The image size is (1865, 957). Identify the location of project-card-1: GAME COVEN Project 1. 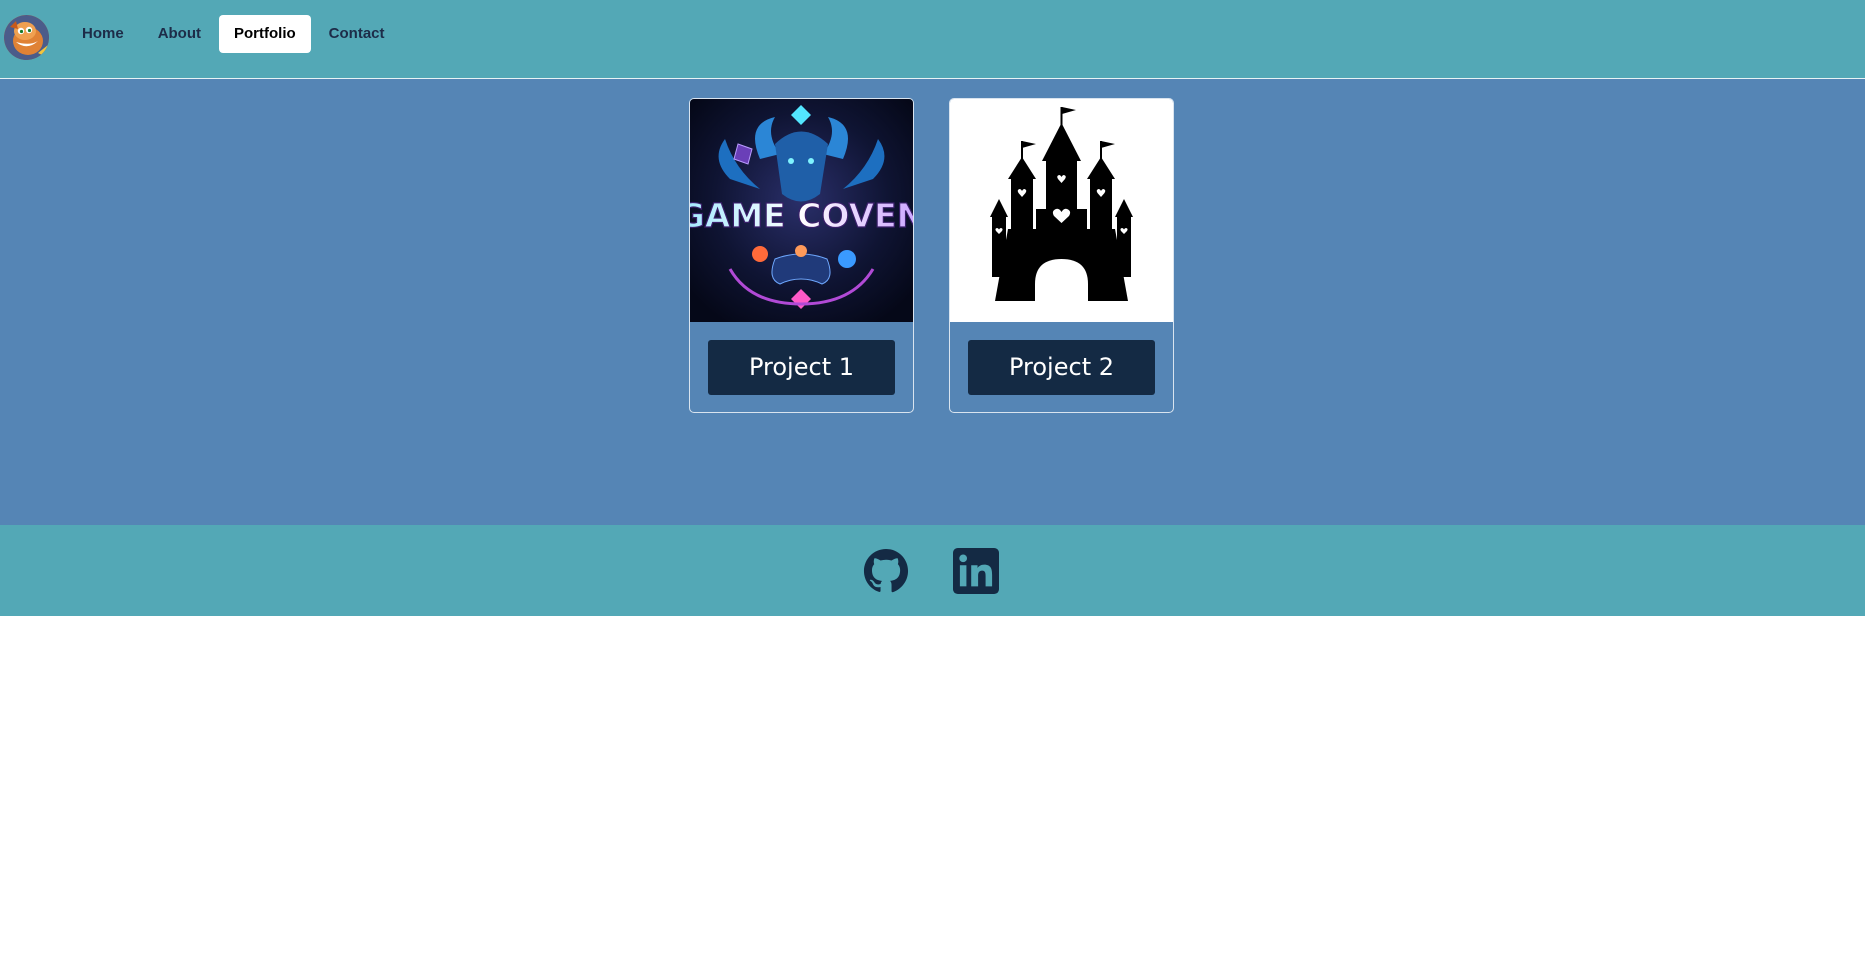
(801, 255).